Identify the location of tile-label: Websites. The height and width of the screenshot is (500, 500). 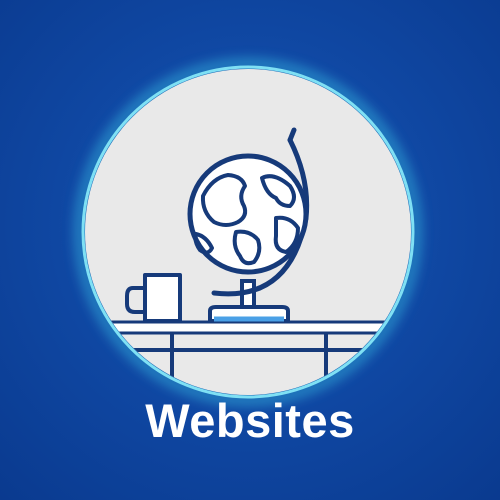
(250, 420).